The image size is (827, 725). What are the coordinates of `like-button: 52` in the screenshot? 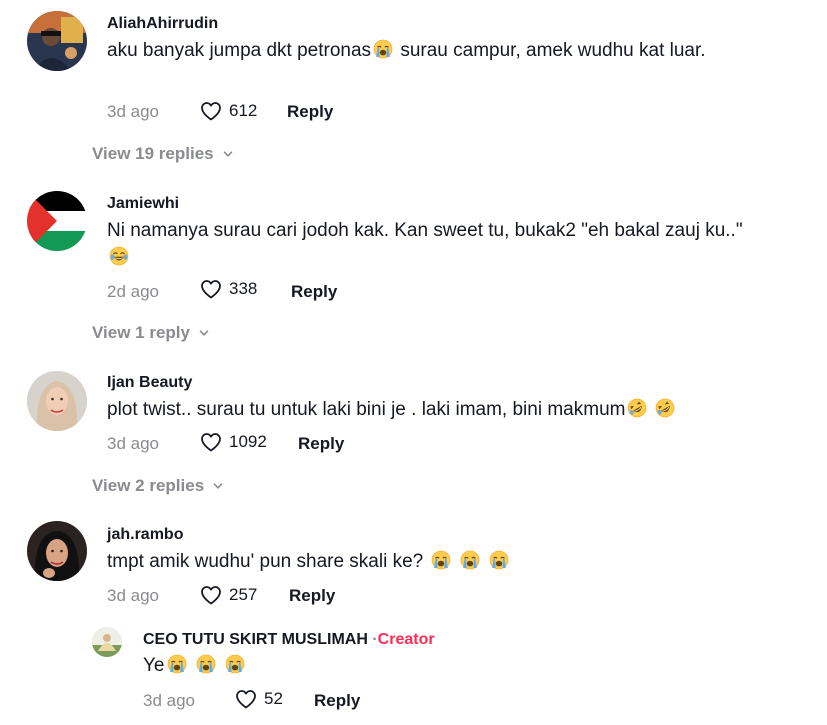 It's located at (258, 699).